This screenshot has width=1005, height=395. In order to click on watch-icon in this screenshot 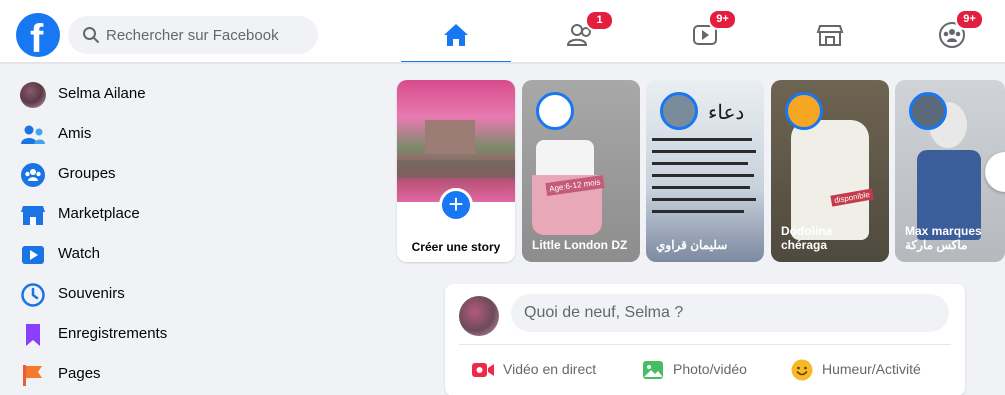, I will do `click(33, 255)`.